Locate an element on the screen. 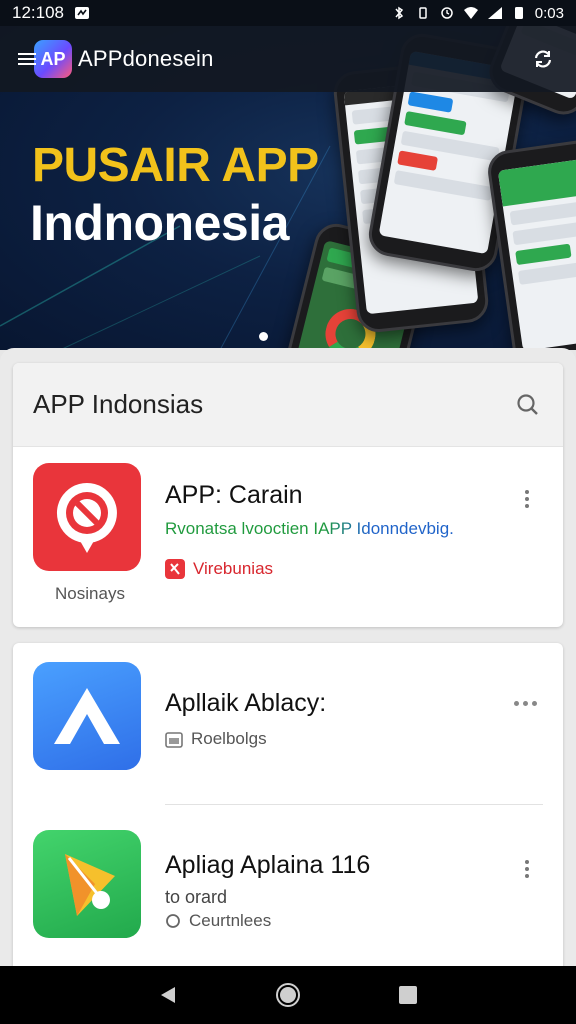  hero-subheadline: Indnonesia is located at coordinates (159, 223).